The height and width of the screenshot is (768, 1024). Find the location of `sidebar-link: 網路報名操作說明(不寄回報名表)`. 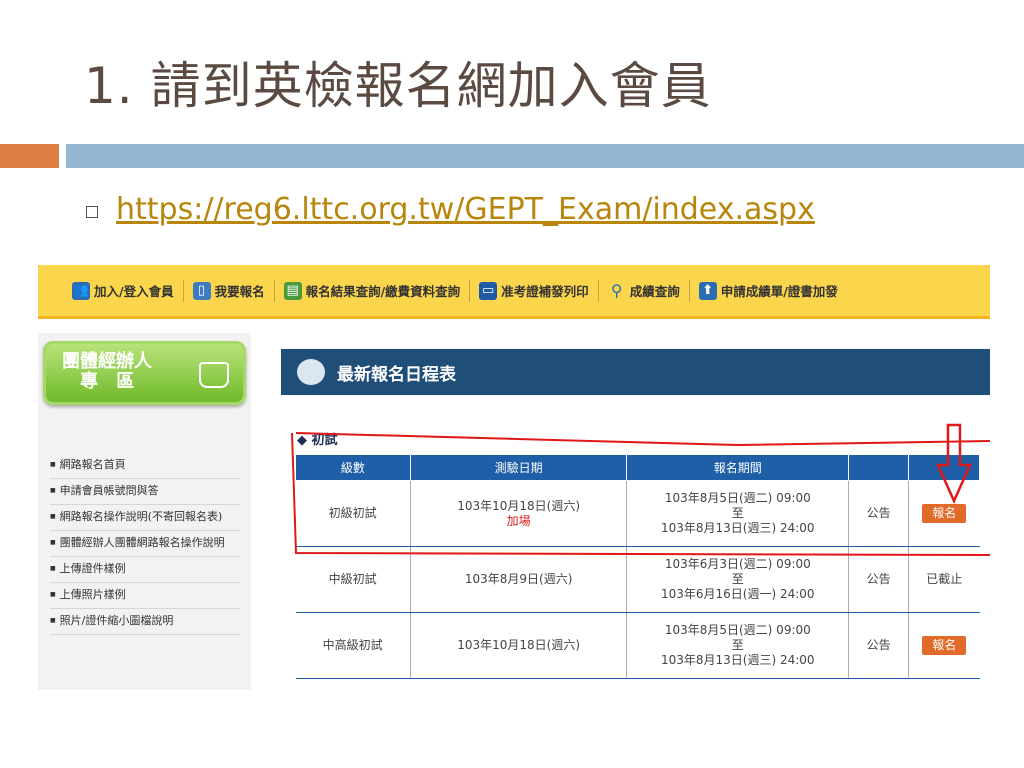

sidebar-link: 網路報名操作說明(不寄回報名表) is located at coordinates (145, 518).